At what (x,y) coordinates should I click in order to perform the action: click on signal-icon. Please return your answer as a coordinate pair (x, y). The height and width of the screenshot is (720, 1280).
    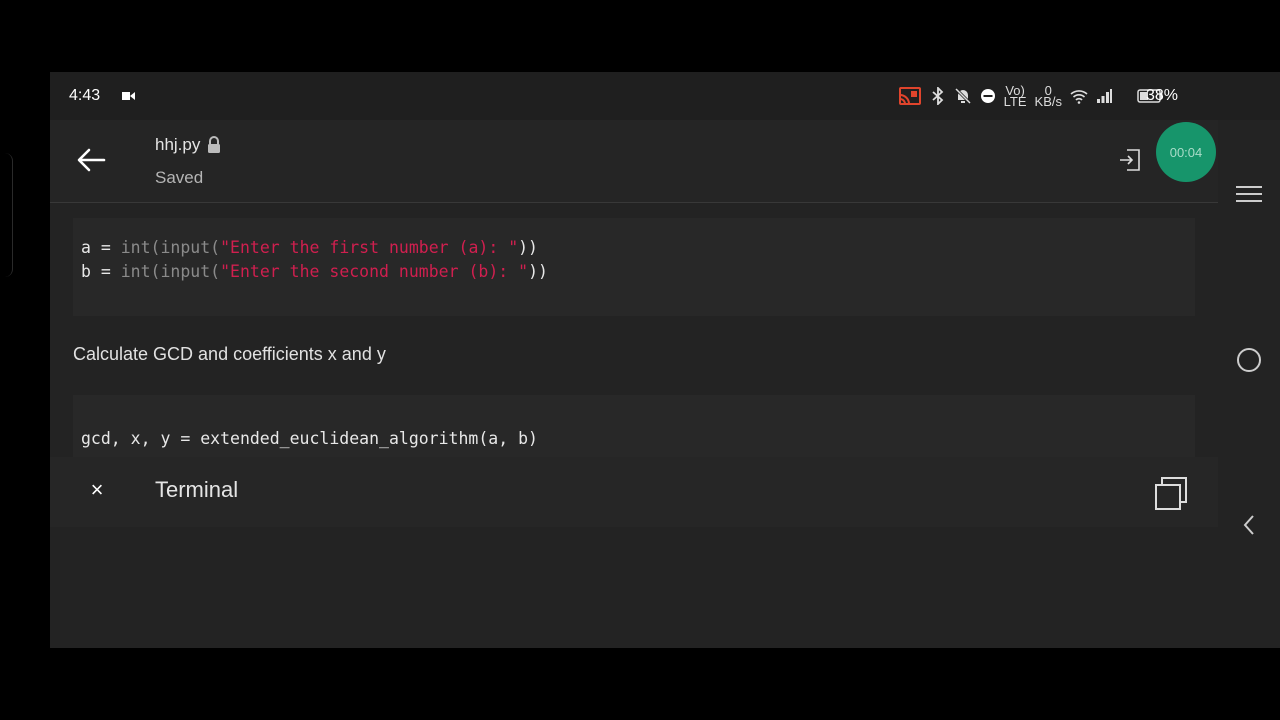
    Looking at the image, I should click on (1104, 96).